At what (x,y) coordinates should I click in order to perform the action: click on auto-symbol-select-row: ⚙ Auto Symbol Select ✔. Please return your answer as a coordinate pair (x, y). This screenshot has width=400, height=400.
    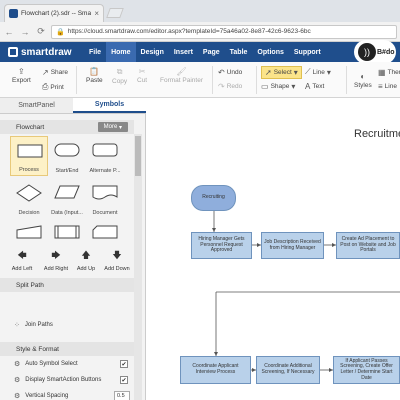
    Looking at the image, I should click on (74, 364).